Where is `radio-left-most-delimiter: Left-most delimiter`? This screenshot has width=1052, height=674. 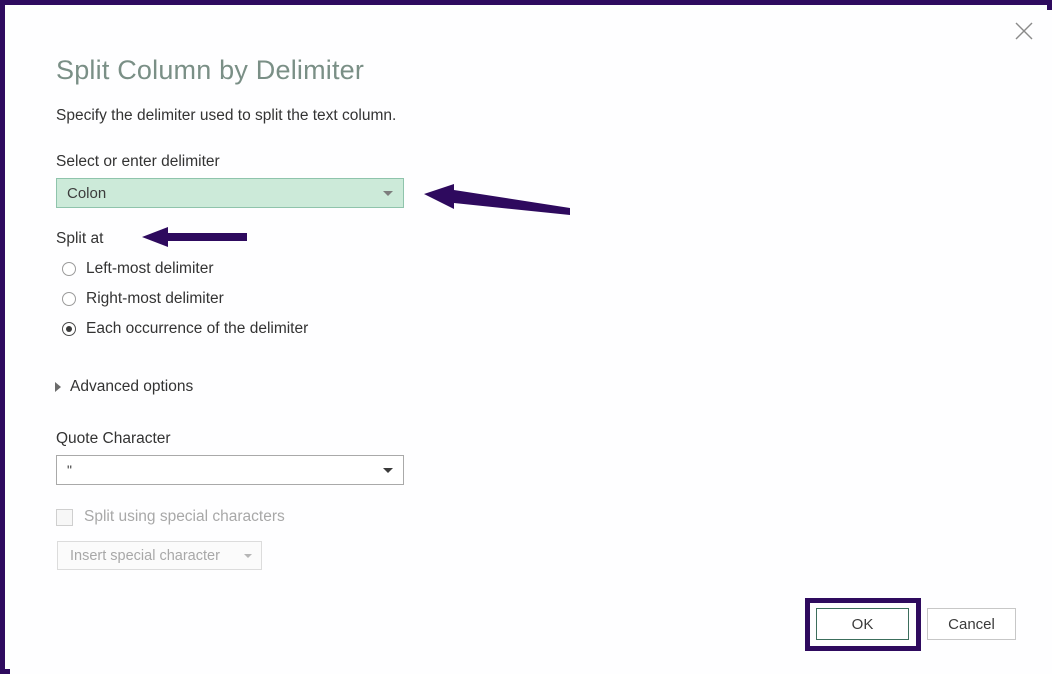
radio-left-most-delimiter: Left-most delimiter is located at coordinates (137, 269).